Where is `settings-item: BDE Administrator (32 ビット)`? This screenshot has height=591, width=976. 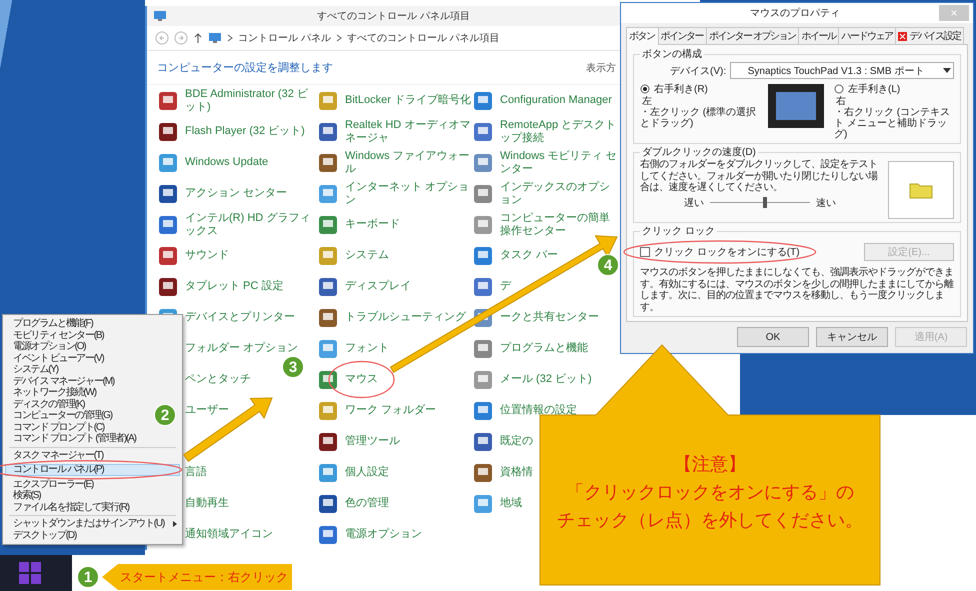
settings-item: BDE Administrator (32 ビット) is located at coordinates (251, 101).